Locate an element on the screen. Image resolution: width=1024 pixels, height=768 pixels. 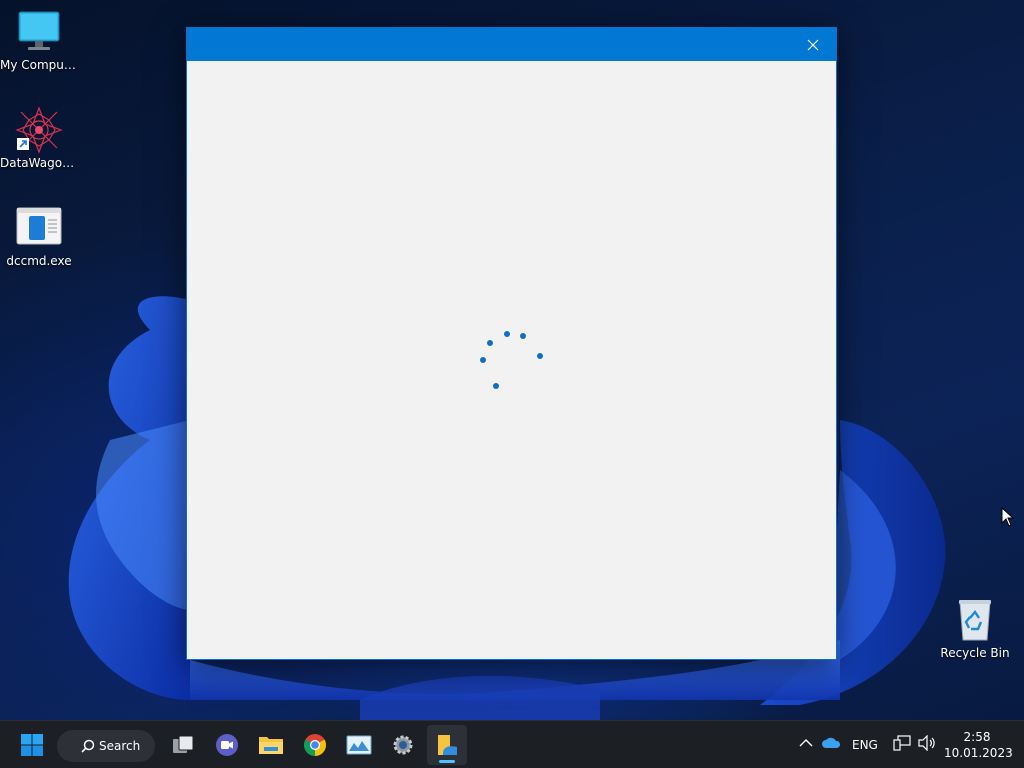
teams-chat-icon is located at coordinates (227, 745).